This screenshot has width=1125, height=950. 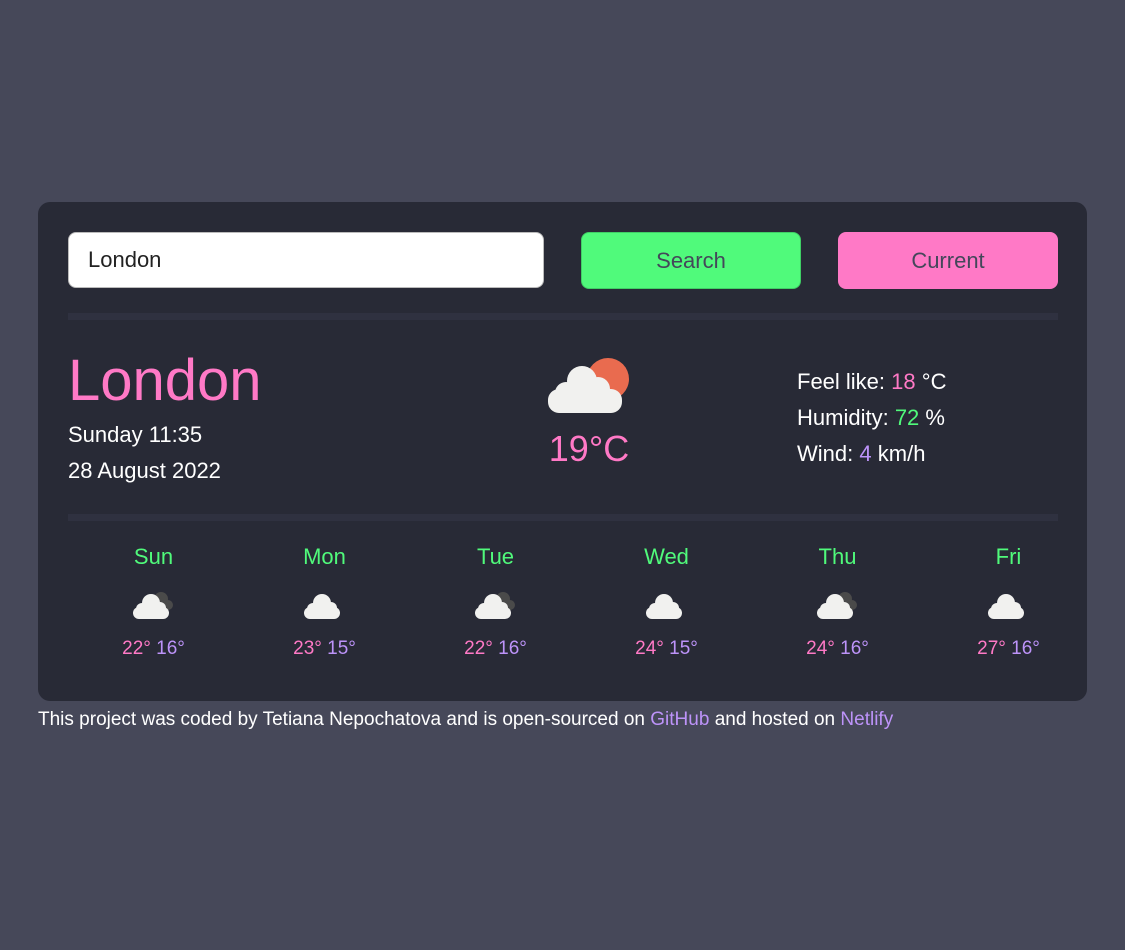 What do you see at coordinates (907, 417) in the screenshot?
I see `humidity-value: 72` at bounding box center [907, 417].